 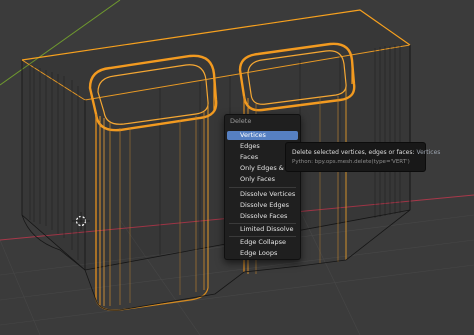 I want to click on tooltip-keyword: Vertices, so click(x=428, y=152).